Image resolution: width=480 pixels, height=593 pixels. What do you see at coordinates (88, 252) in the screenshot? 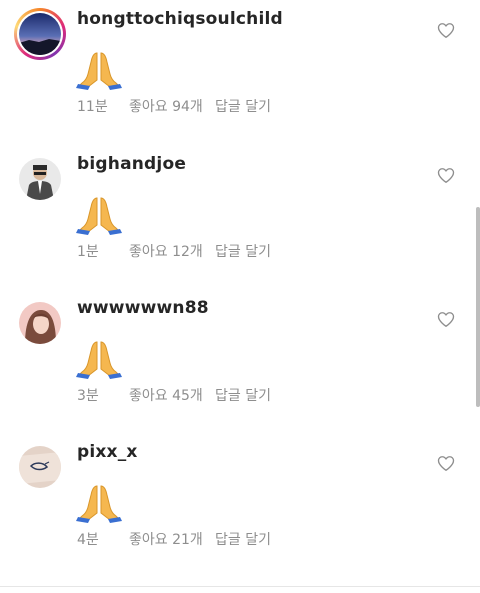
I see `comment-time: 1분` at bounding box center [88, 252].